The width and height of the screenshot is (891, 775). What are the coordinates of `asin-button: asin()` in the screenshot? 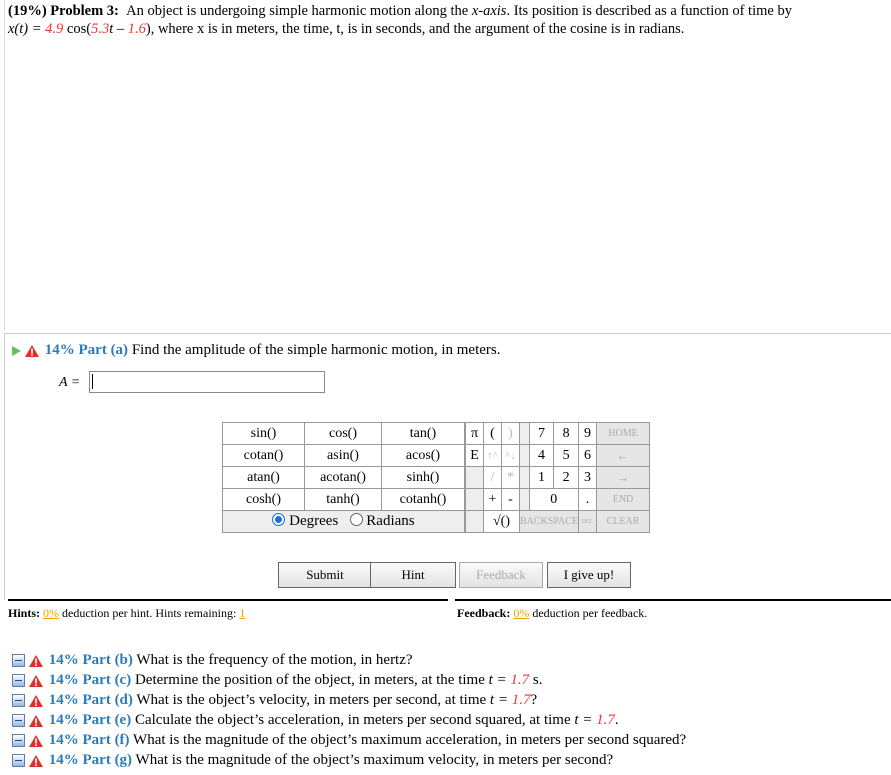 It's located at (343, 455).